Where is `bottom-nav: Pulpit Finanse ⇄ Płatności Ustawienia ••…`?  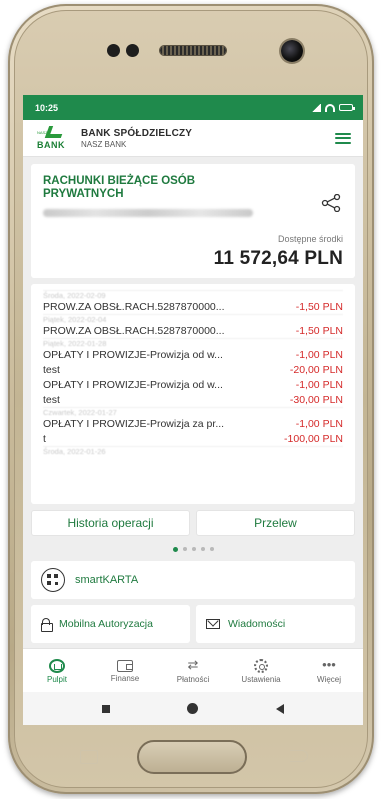 bottom-nav: Pulpit Finanse ⇄ Płatności Ustawienia ••… is located at coordinates (193, 670).